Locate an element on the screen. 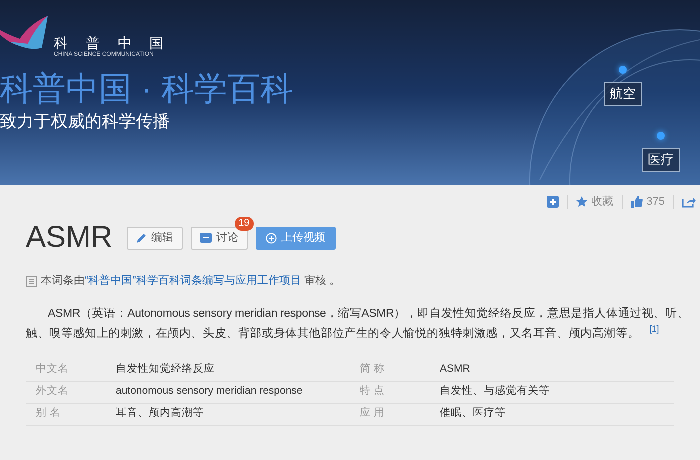 This screenshot has width=700, height=460. thumbs-up-icon is located at coordinates (636, 202).